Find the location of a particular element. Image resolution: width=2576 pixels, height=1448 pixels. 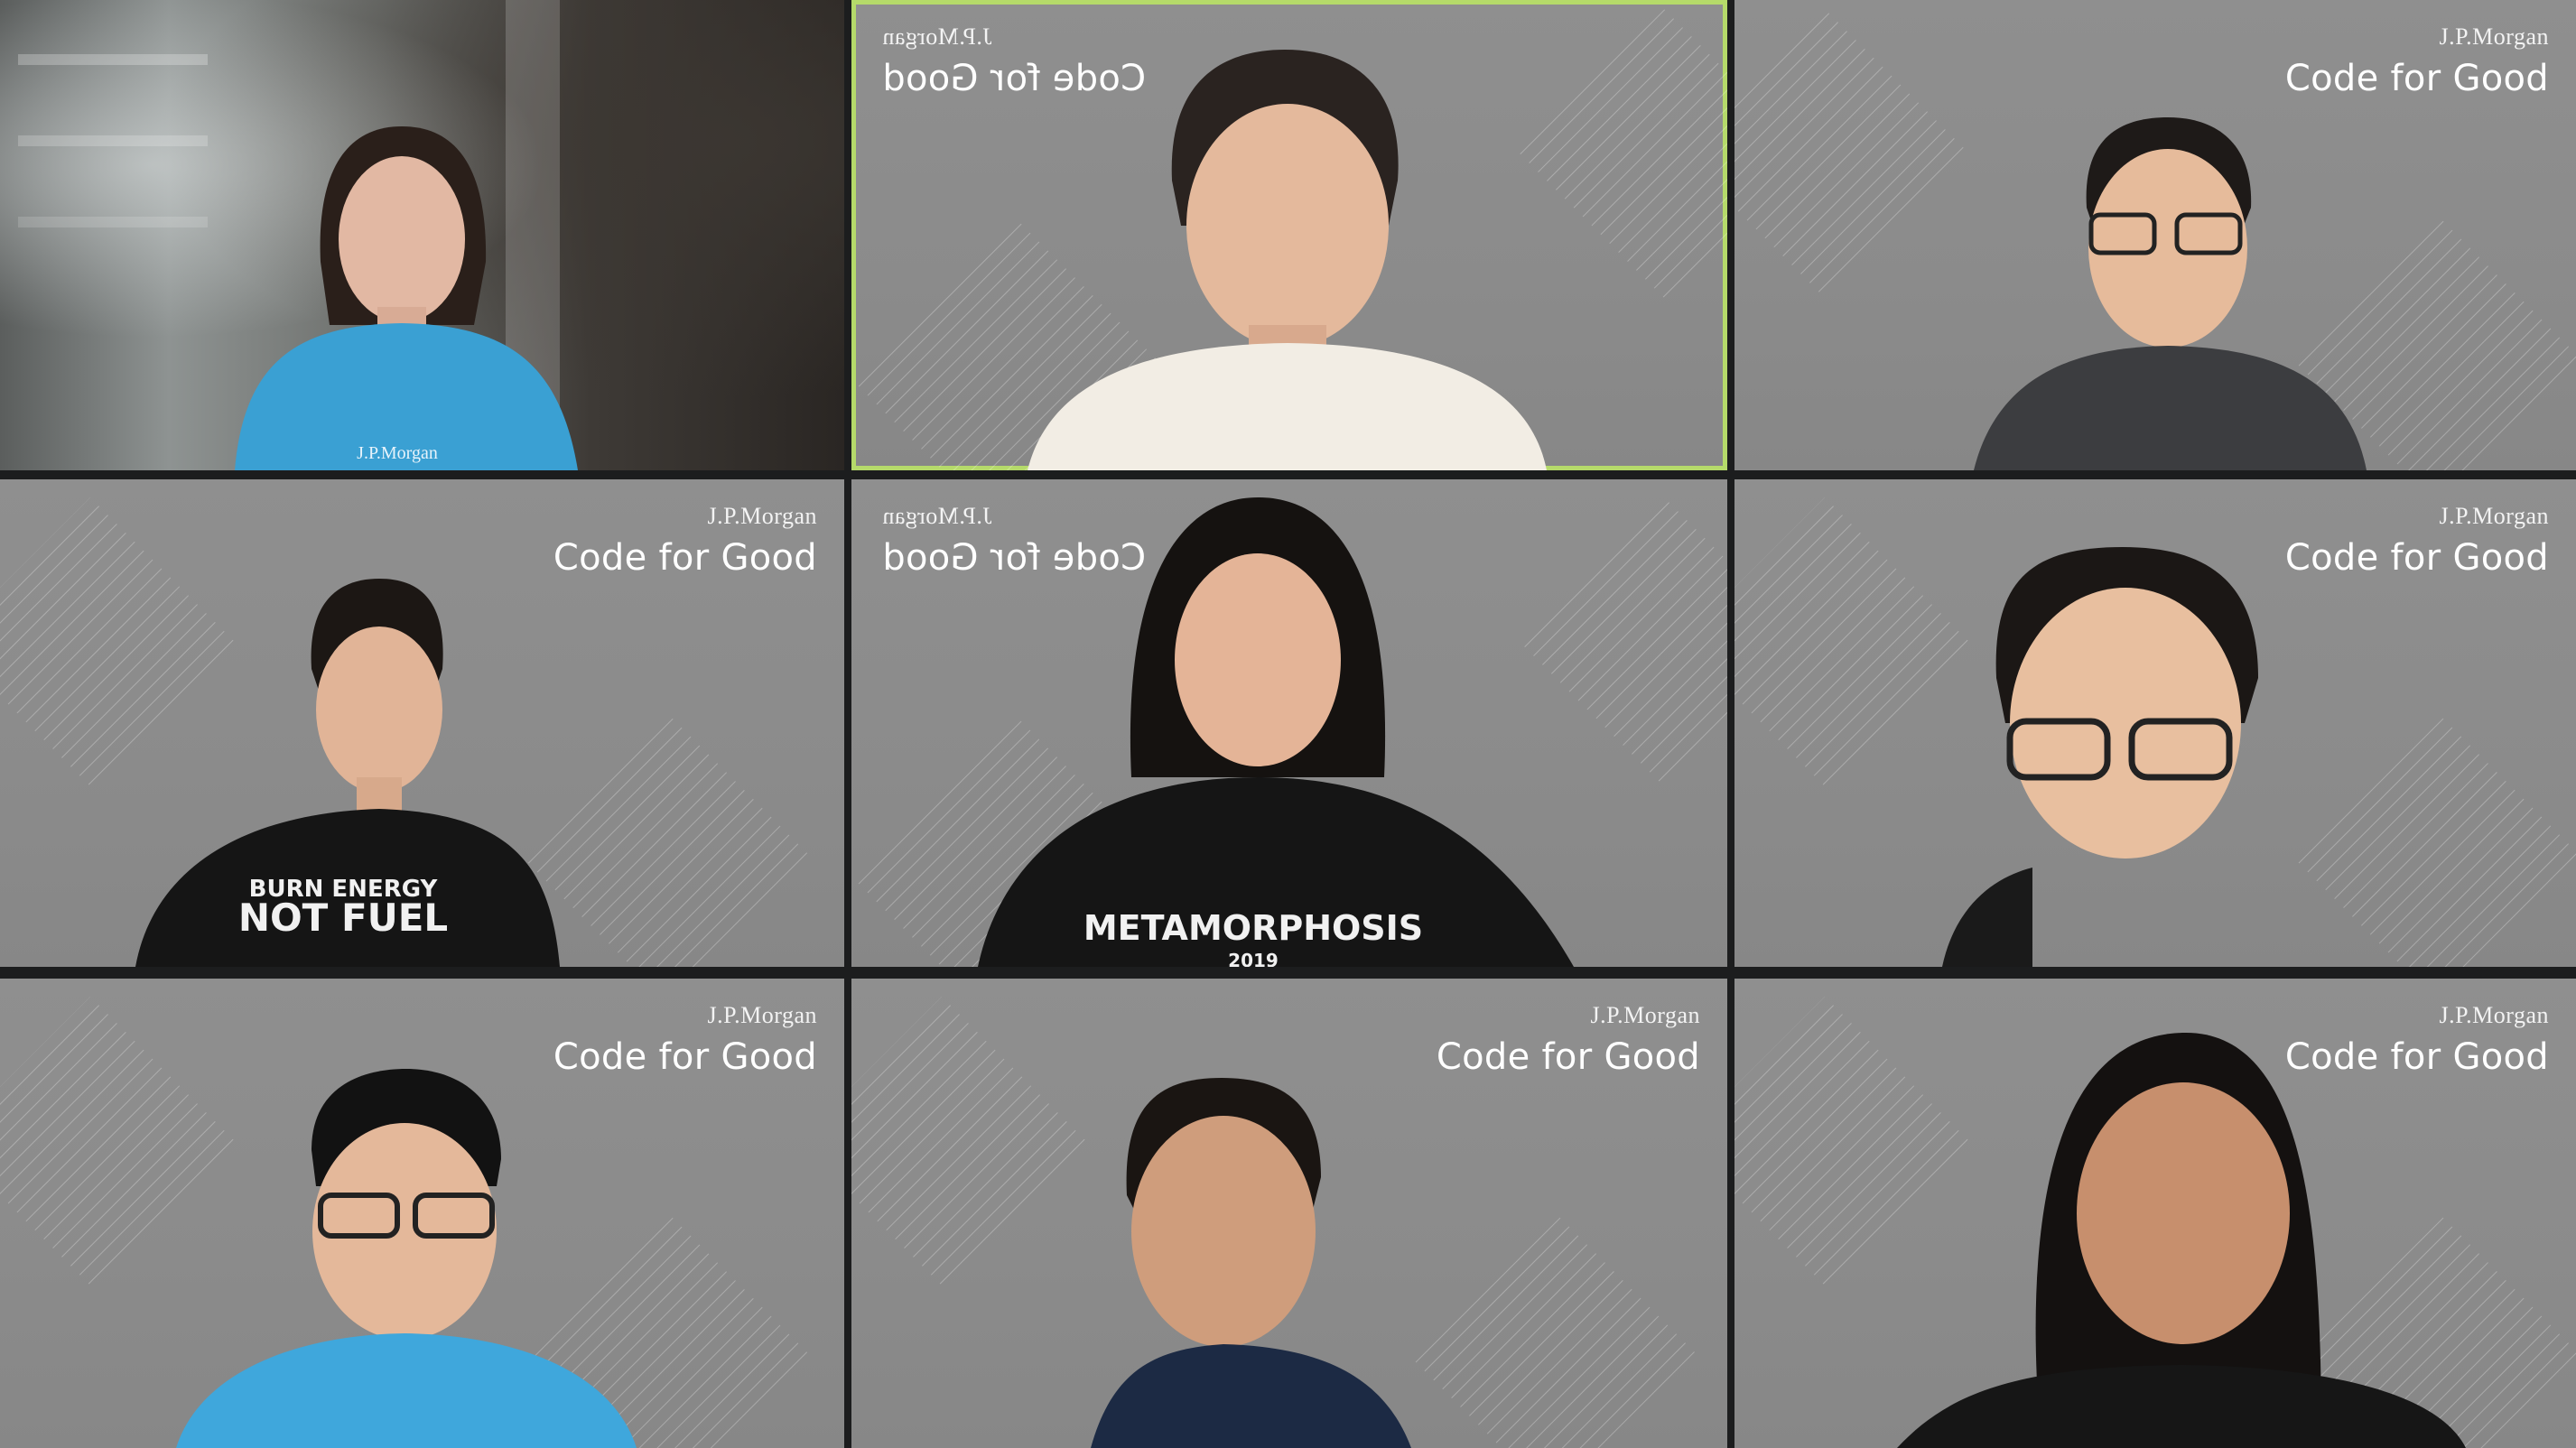

participant-tile-6: J.P.Morgan Code for Good is located at coordinates (2155, 723).